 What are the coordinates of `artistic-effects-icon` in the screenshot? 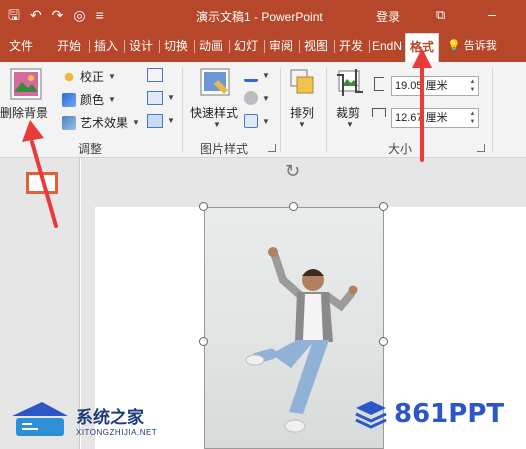 It's located at (69, 122).